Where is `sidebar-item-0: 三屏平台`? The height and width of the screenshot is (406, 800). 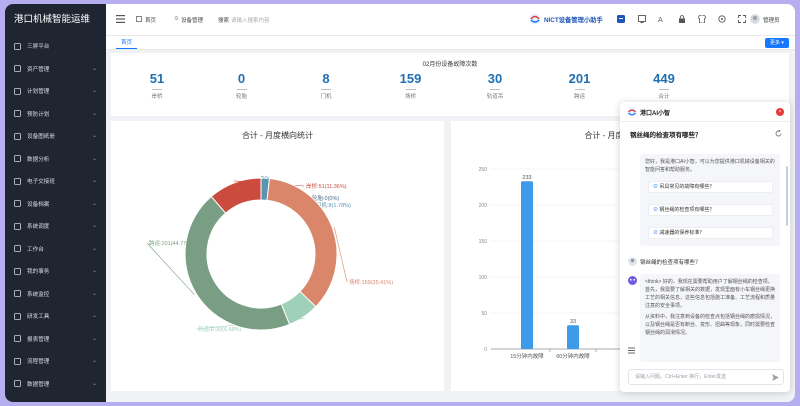 sidebar-item-0: 三屏平台 is located at coordinates (55, 46).